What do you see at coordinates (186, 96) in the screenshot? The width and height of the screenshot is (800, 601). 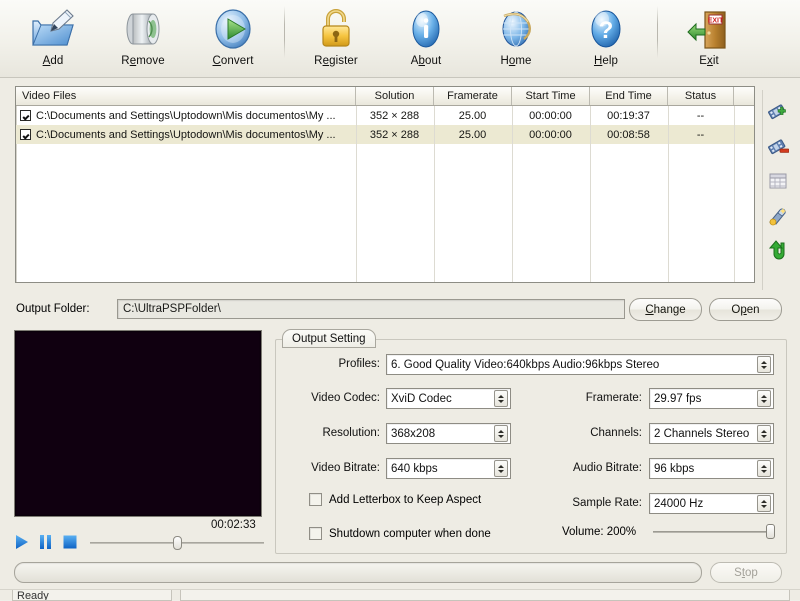 I see `column-header-video-files: Video Files` at bounding box center [186, 96].